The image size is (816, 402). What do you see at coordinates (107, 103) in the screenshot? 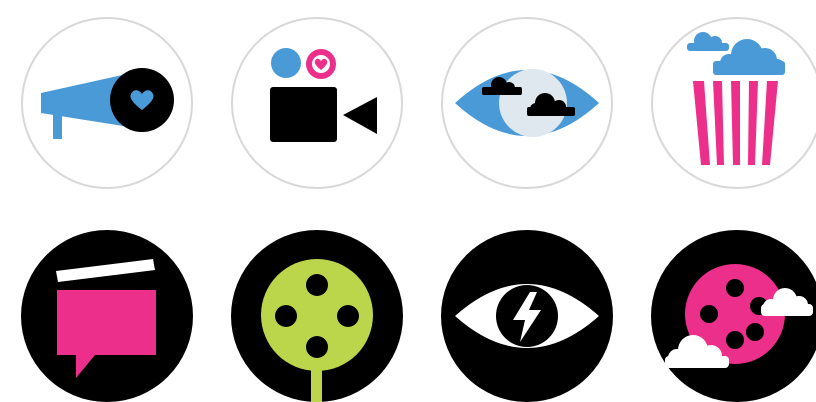
I see `megaphone-heart-icon` at bounding box center [107, 103].